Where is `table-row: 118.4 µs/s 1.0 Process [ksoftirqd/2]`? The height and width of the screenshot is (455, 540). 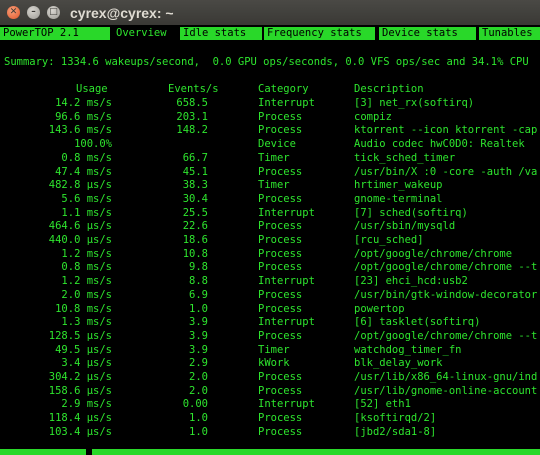
table-row: 118.4 µs/s 1.0 Process [ksoftirqd/2] is located at coordinates (270, 418).